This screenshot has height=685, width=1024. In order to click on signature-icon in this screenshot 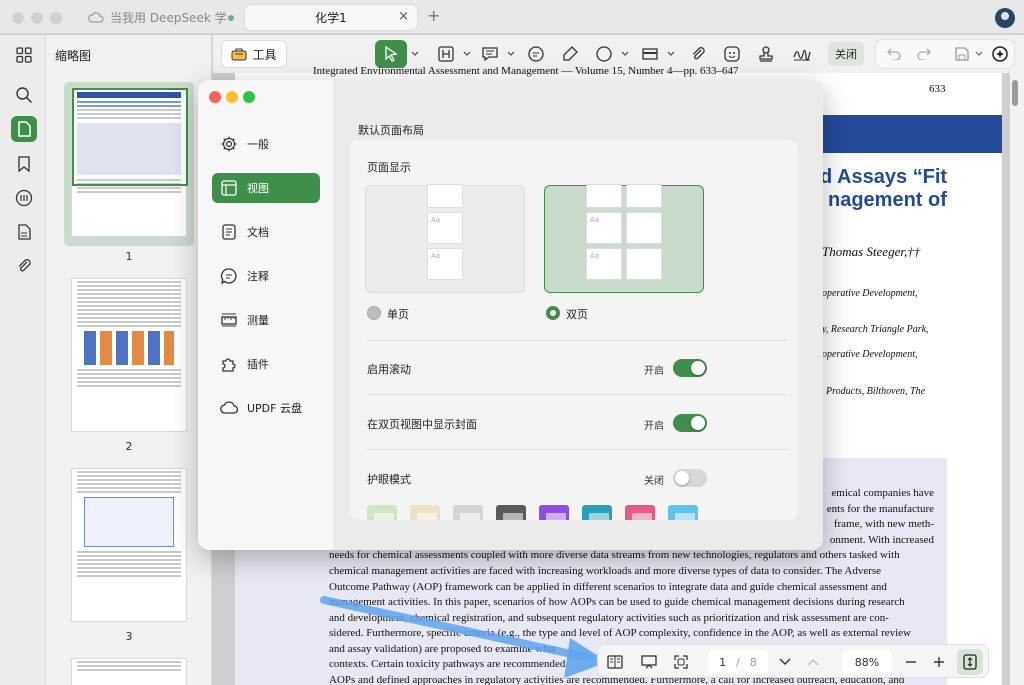, I will do `click(802, 55)`.